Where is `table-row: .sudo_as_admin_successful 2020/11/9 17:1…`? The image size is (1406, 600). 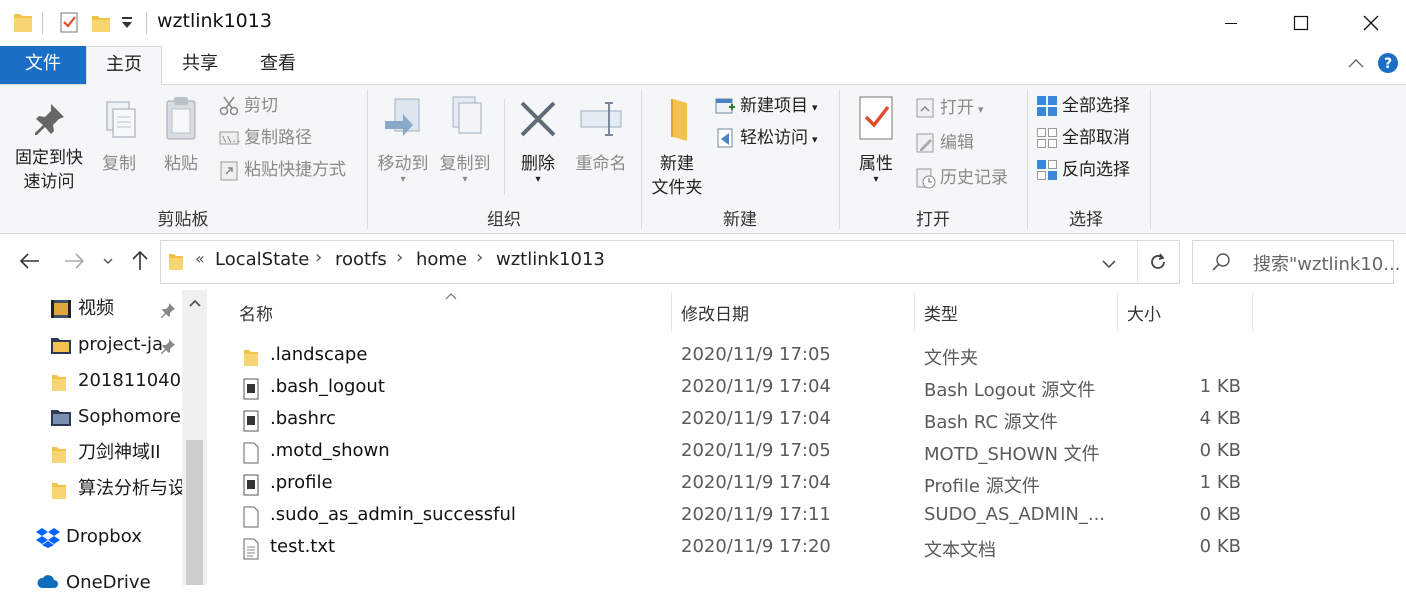 table-row: .sudo_as_admin_successful 2020/11/9 17:1… is located at coordinates (745, 516).